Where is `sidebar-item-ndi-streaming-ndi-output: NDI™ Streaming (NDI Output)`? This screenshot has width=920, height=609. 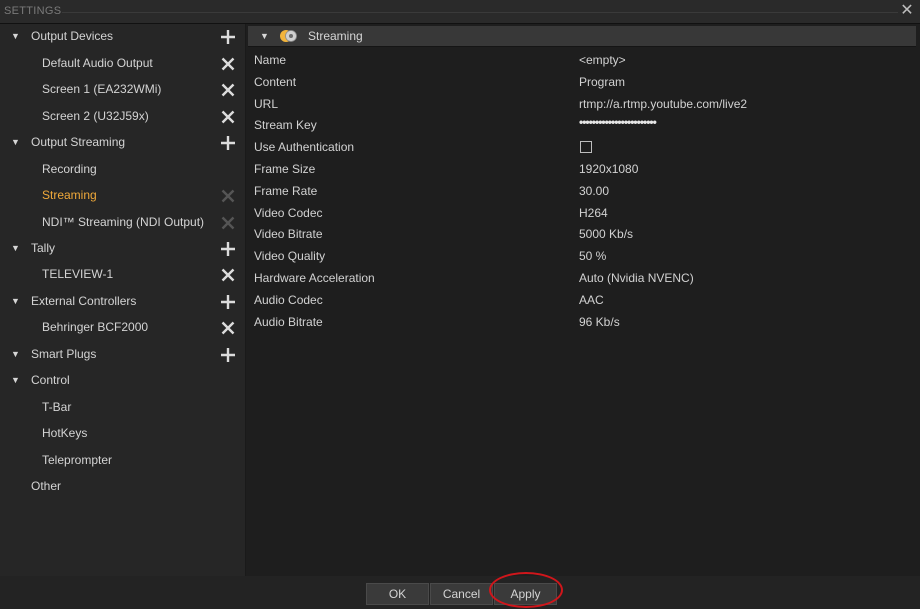 sidebar-item-ndi-streaming-ndi-output: NDI™ Streaming (NDI Output) is located at coordinates (123, 223).